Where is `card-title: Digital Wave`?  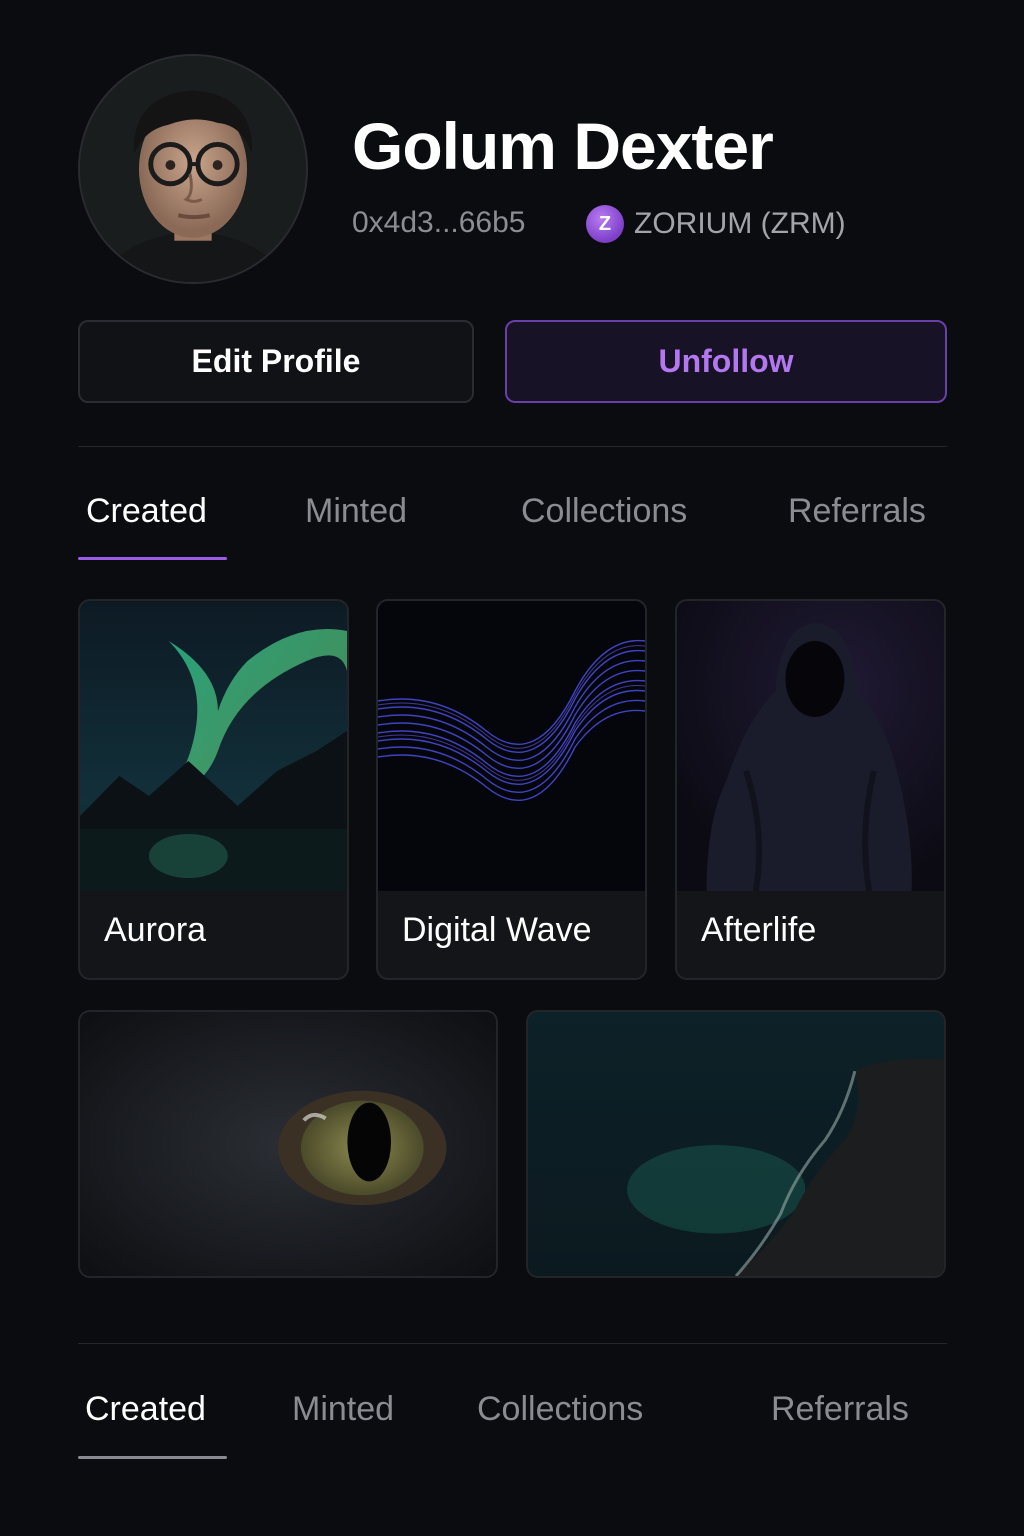
card-title: Digital Wave is located at coordinates (497, 930).